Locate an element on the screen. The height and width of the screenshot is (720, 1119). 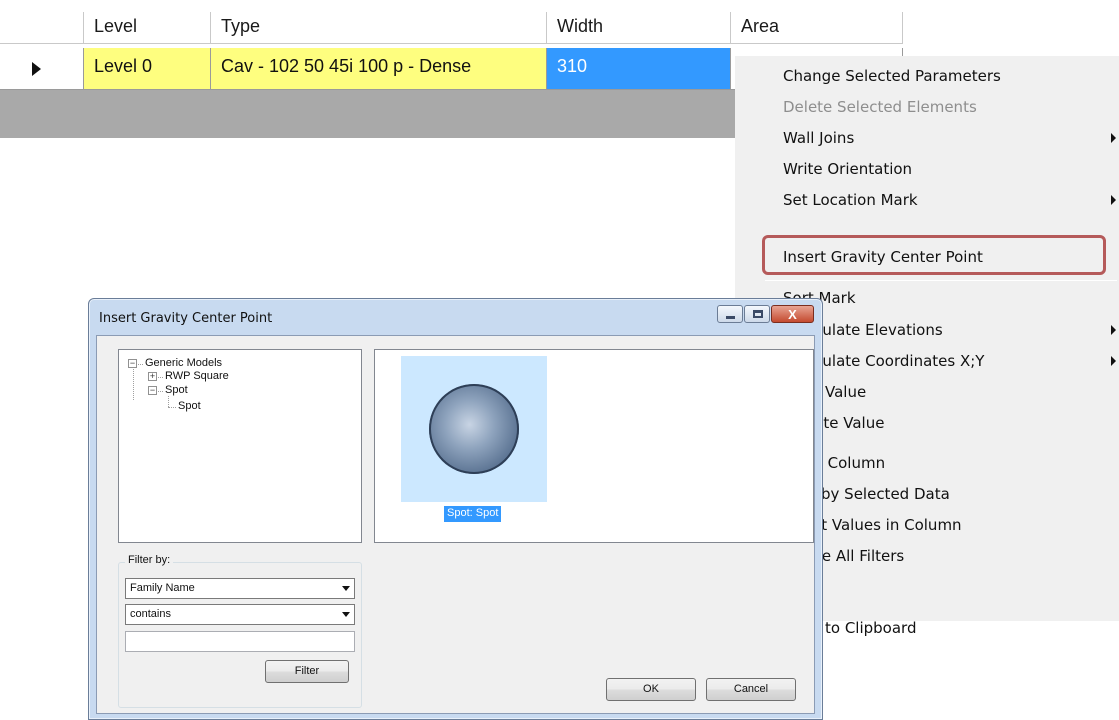
window-controls: X is located at coordinates (765, 315).